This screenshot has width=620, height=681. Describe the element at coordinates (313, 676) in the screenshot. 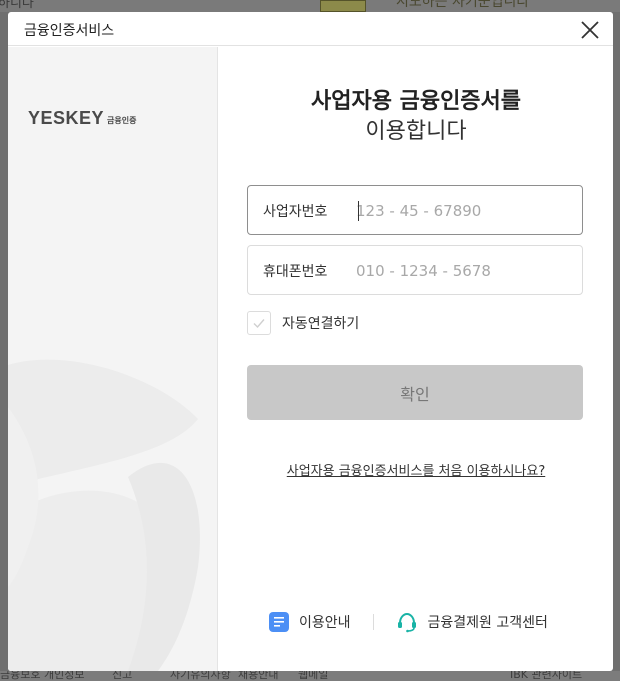

I see `background-link: 웹메일` at that location.